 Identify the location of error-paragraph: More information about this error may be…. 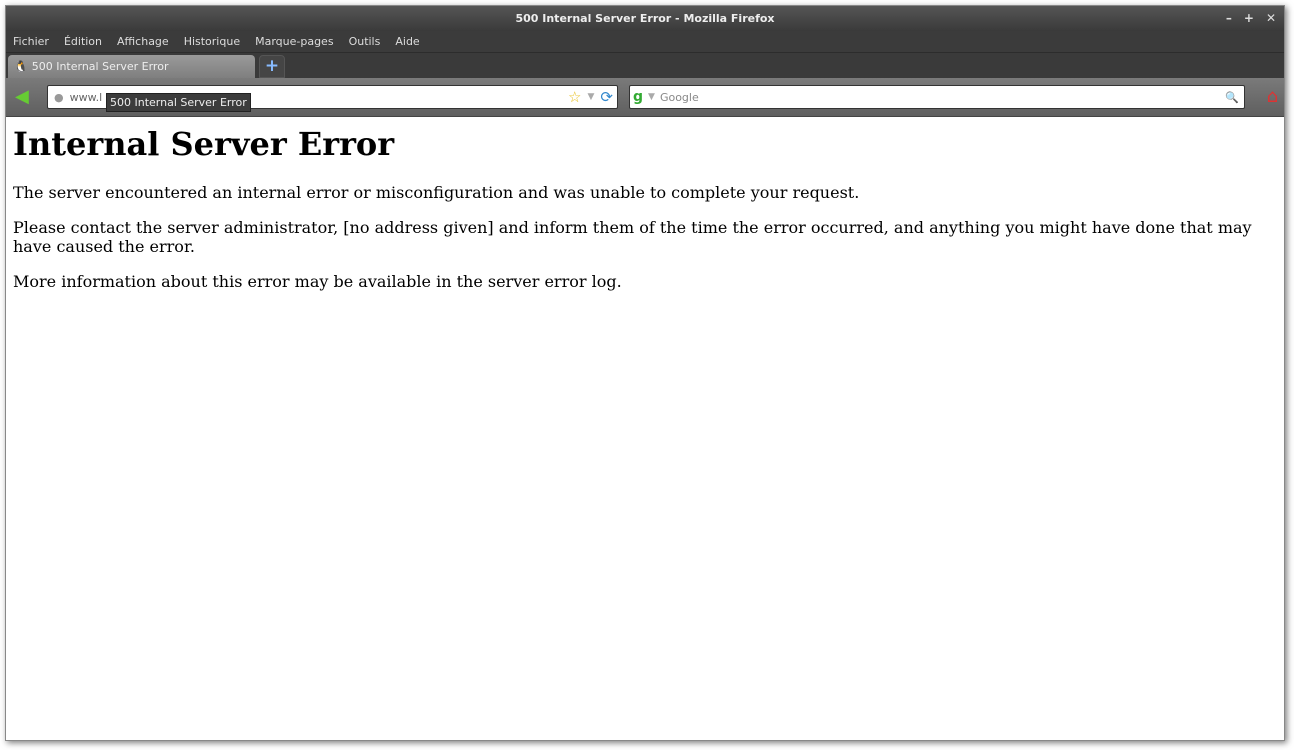
(317, 281).